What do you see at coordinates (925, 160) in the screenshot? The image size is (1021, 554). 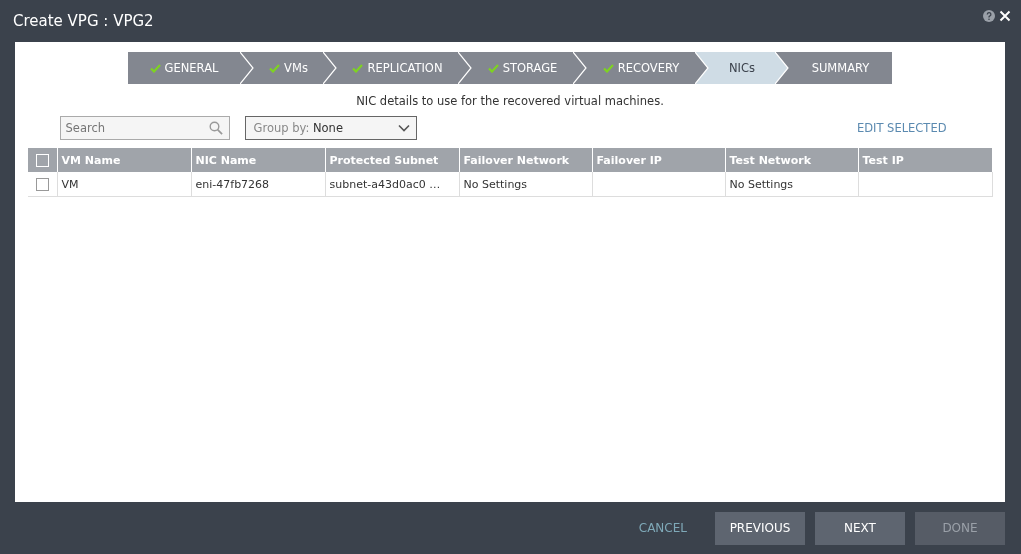 I see `column-header: Test IP` at bounding box center [925, 160].